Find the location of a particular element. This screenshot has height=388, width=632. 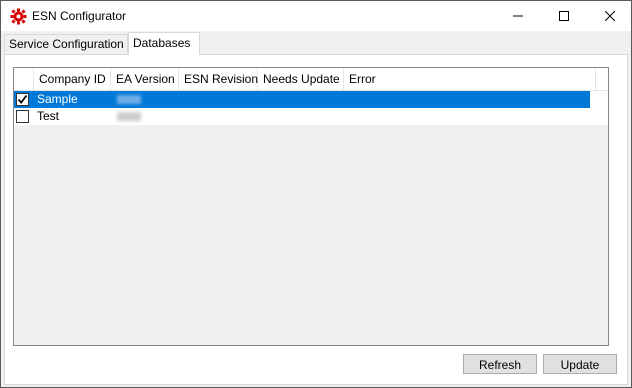

app-gear-icon is located at coordinates (18, 16).